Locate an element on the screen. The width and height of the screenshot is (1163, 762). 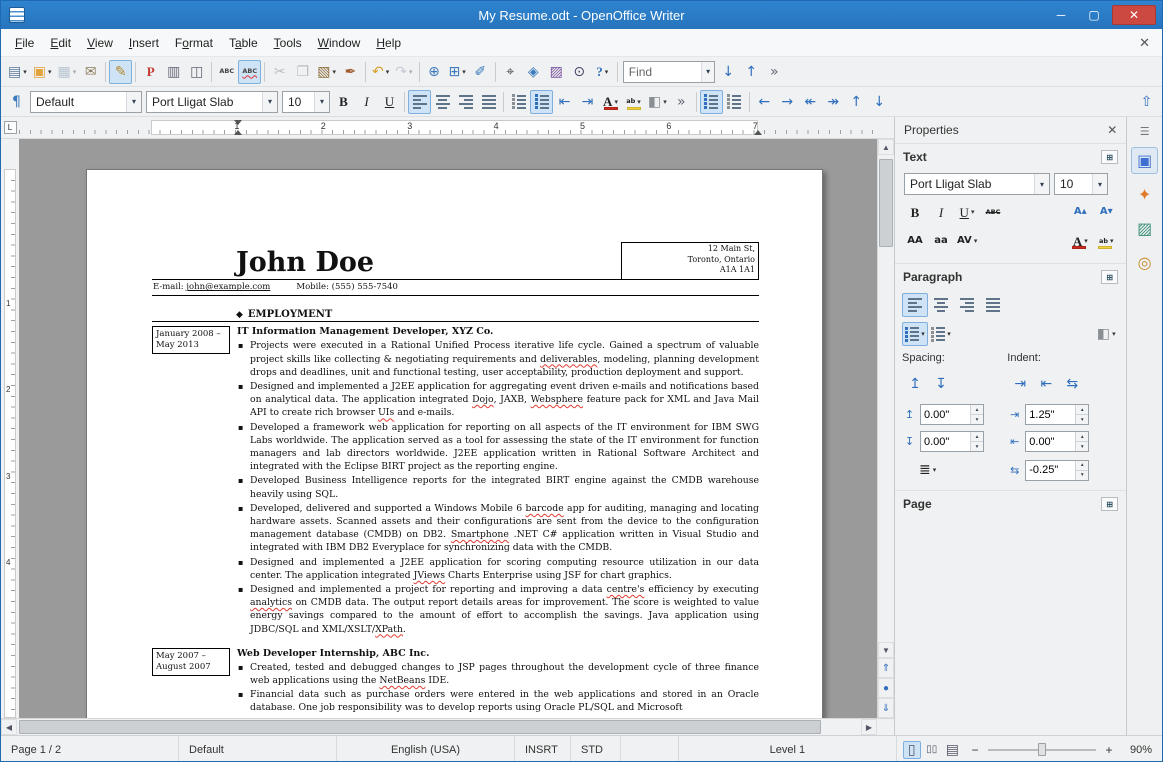
sidebar-align-center-button is located at coordinates (941, 305).